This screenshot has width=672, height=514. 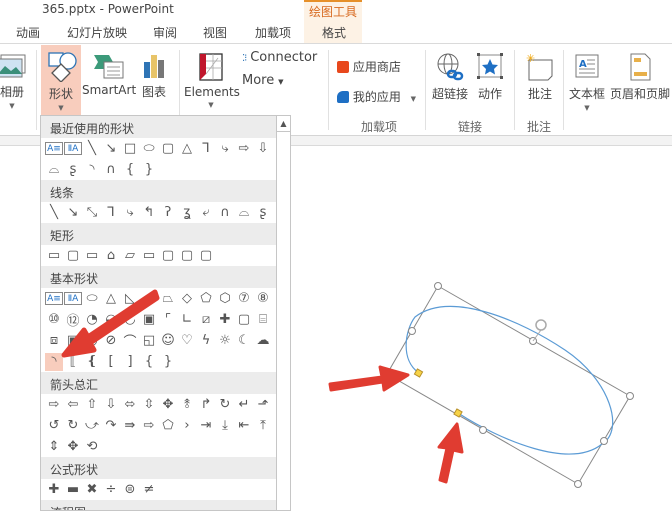 What do you see at coordinates (225, 213) in the screenshot?
I see `curve-shape: ∩` at bounding box center [225, 213].